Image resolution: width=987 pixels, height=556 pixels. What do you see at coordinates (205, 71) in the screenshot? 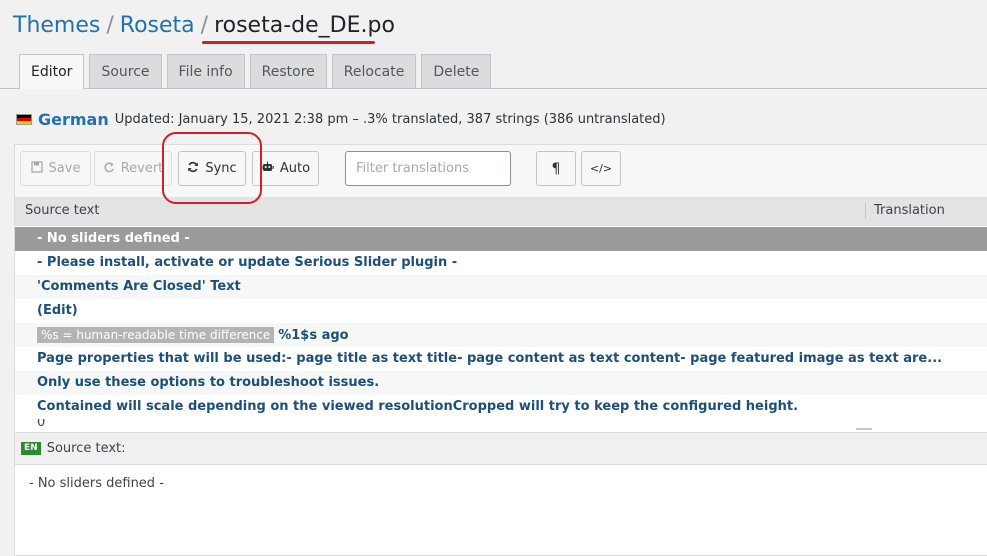
I see `tab-file-info: File info` at bounding box center [205, 71].